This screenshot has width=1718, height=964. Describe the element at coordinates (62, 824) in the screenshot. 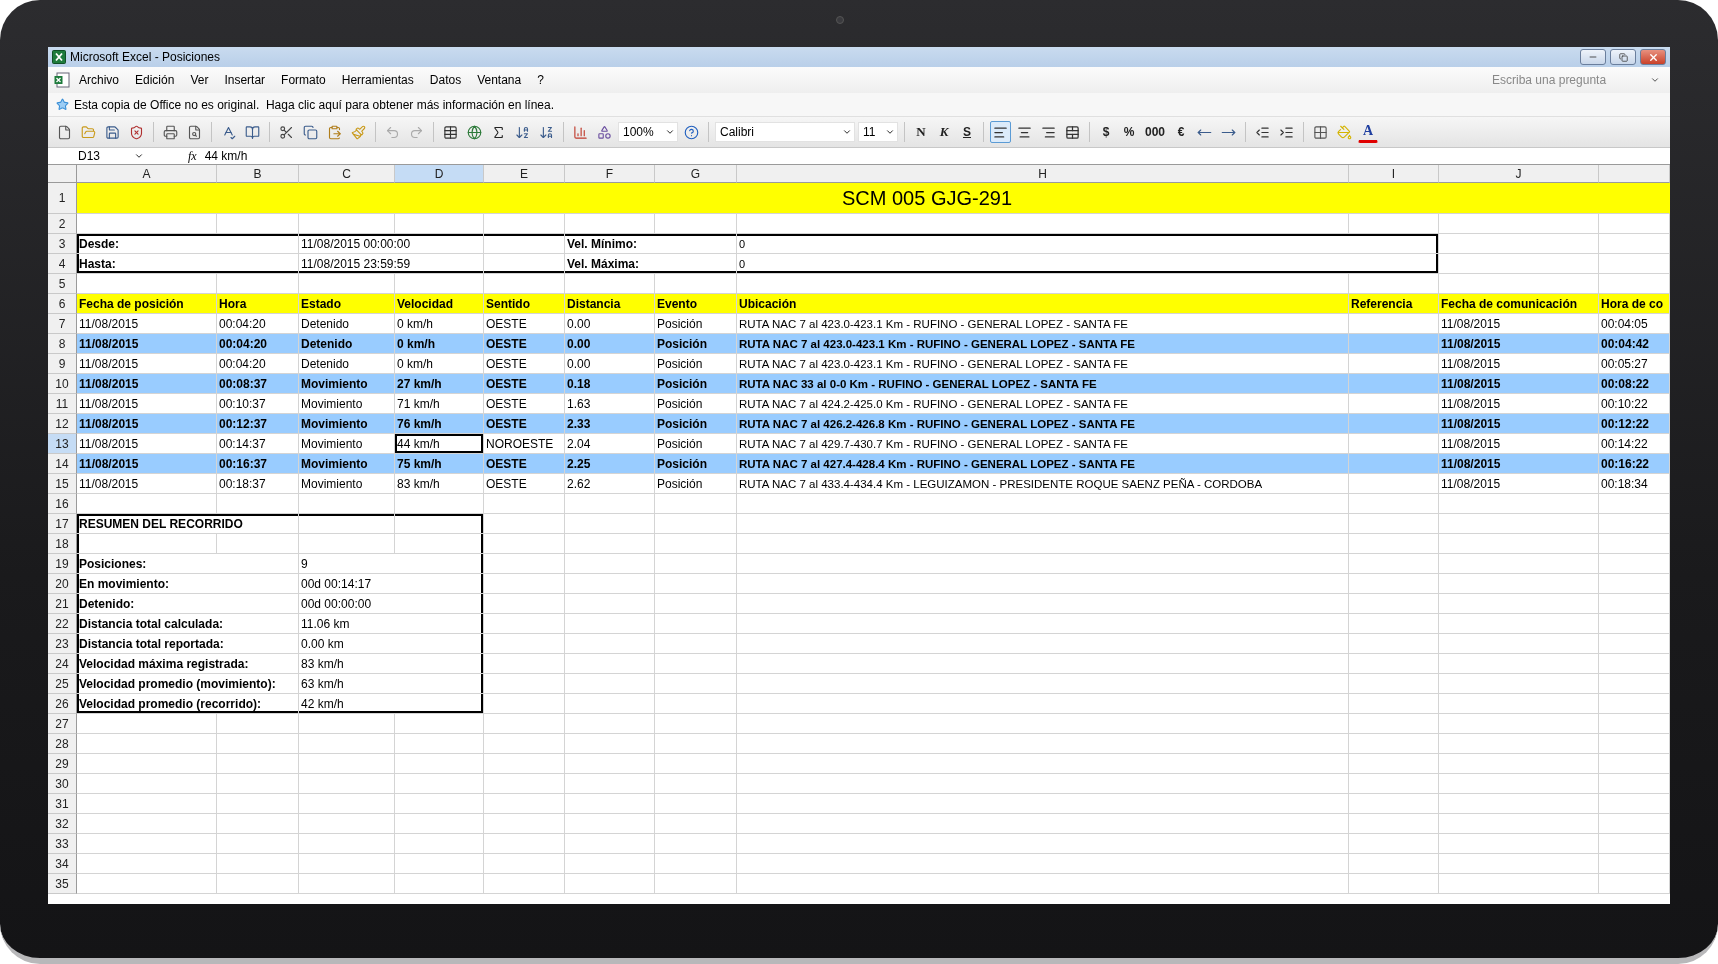

I see `row-header: 32` at that location.